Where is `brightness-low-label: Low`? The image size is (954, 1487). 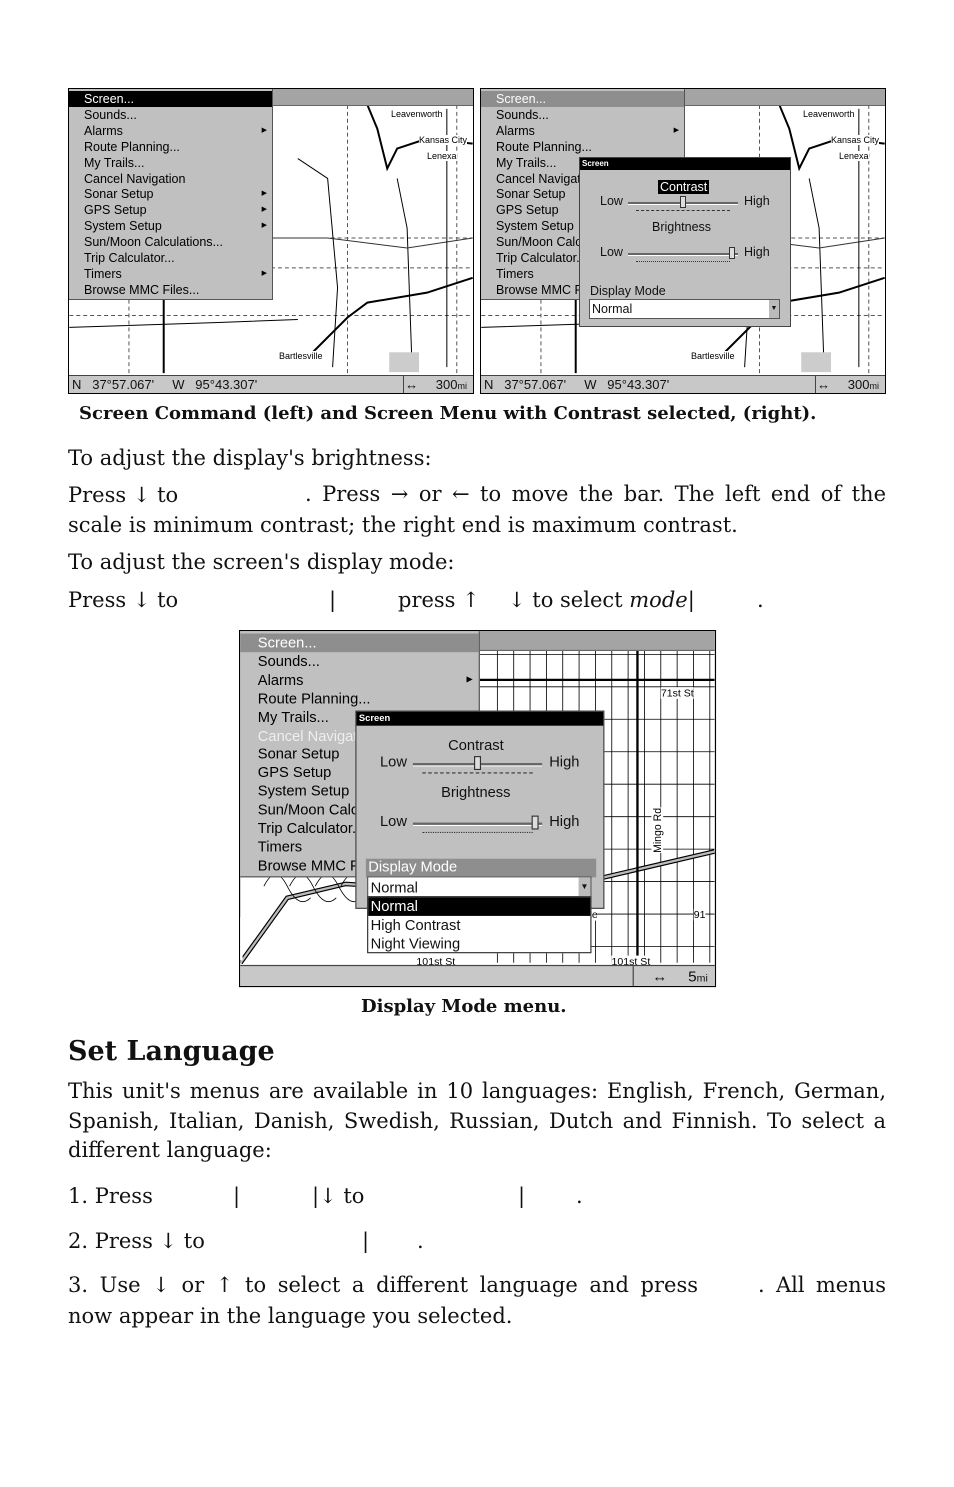
brightness-low-label: Low is located at coordinates (393, 821).